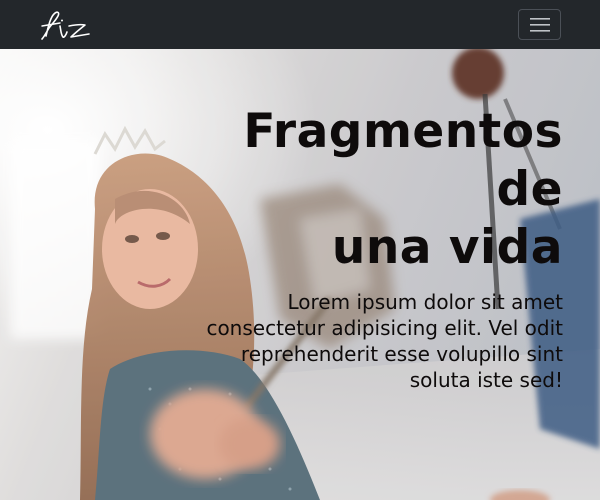 The height and width of the screenshot is (500, 600). Describe the element at coordinates (447, 247) in the screenshot. I see `hero-title-line: una vida` at that location.